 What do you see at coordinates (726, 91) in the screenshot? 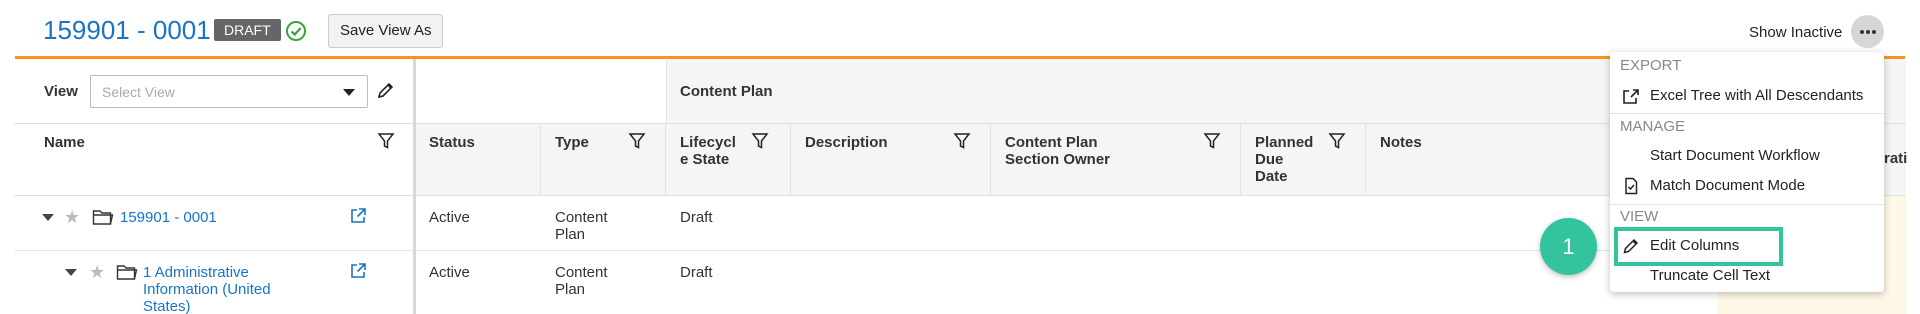
I see `group-header-label: Content Plan` at bounding box center [726, 91].